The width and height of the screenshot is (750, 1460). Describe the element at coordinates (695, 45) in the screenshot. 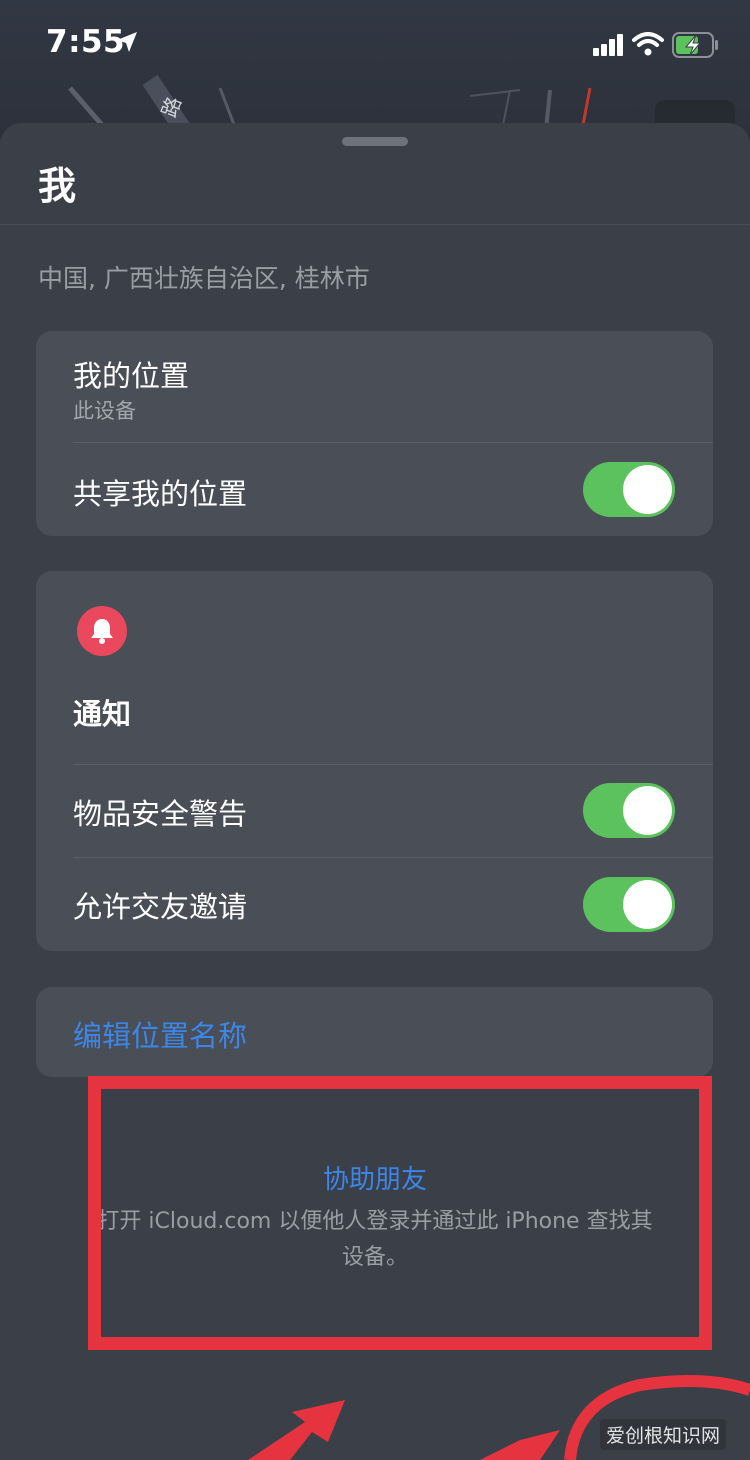

I see `battery-charging-icon` at that location.